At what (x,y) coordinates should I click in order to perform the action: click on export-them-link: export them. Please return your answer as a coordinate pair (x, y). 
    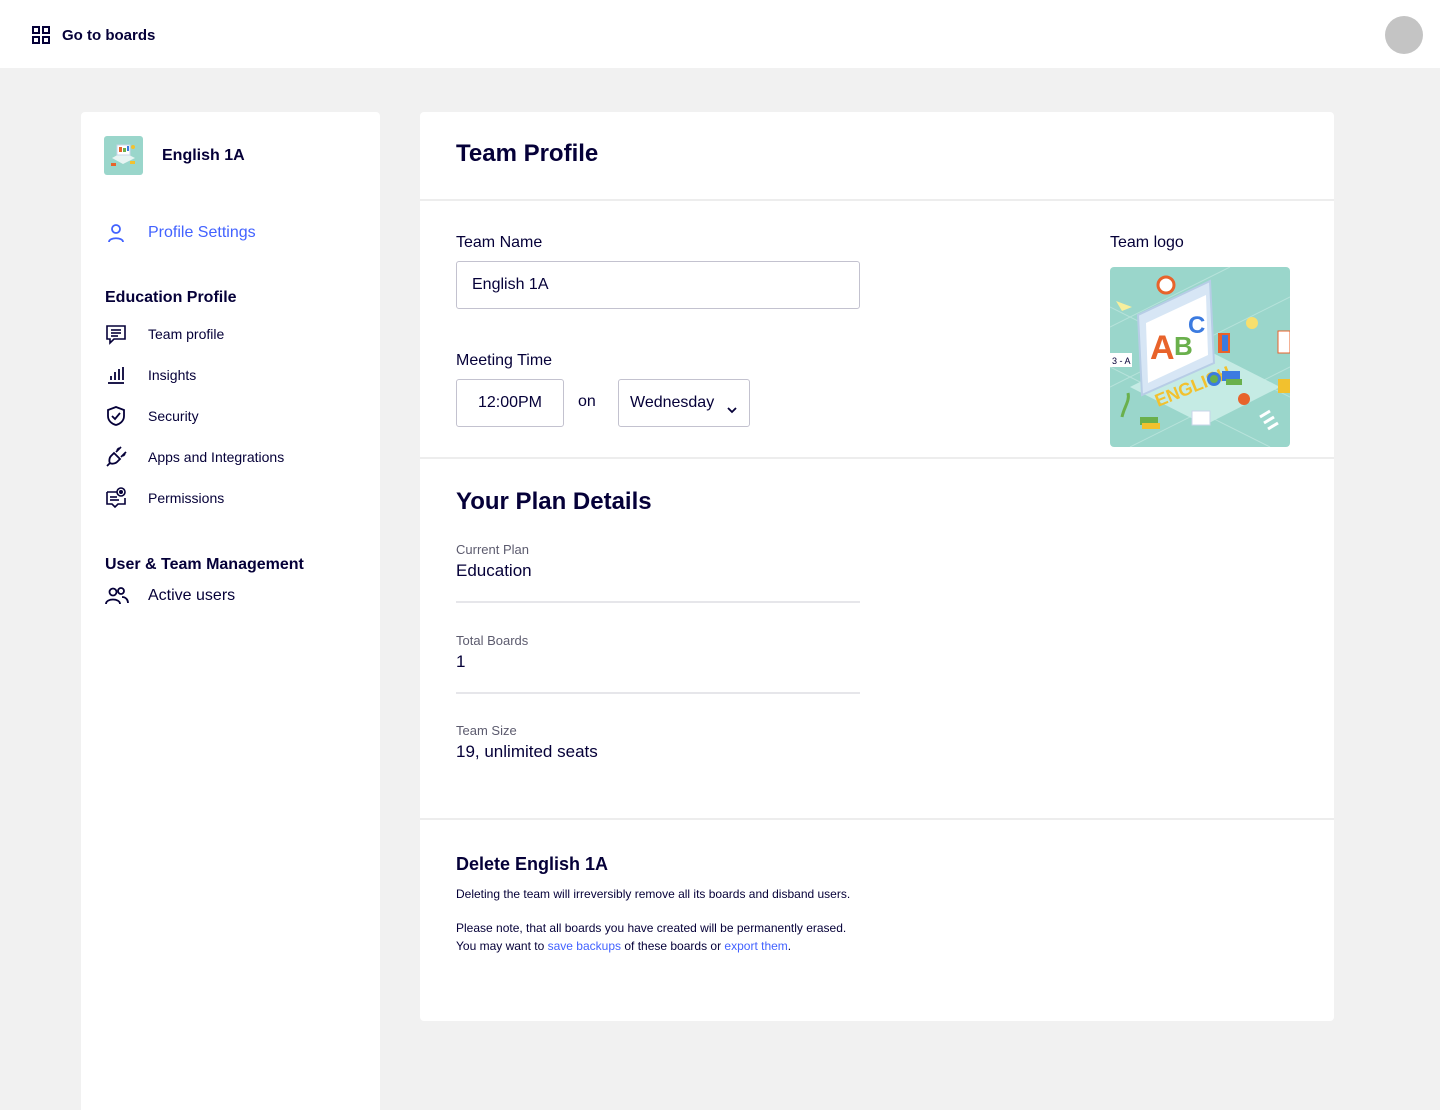
    Looking at the image, I should click on (755, 946).